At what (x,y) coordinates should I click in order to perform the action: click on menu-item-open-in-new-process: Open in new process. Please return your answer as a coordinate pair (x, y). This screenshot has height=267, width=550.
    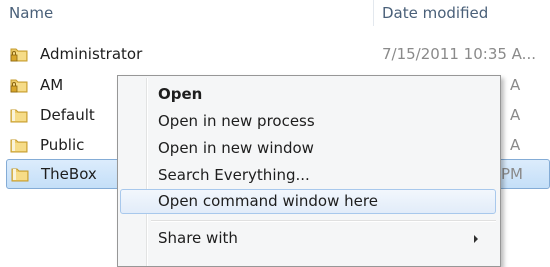
    Looking at the image, I should click on (308, 121).